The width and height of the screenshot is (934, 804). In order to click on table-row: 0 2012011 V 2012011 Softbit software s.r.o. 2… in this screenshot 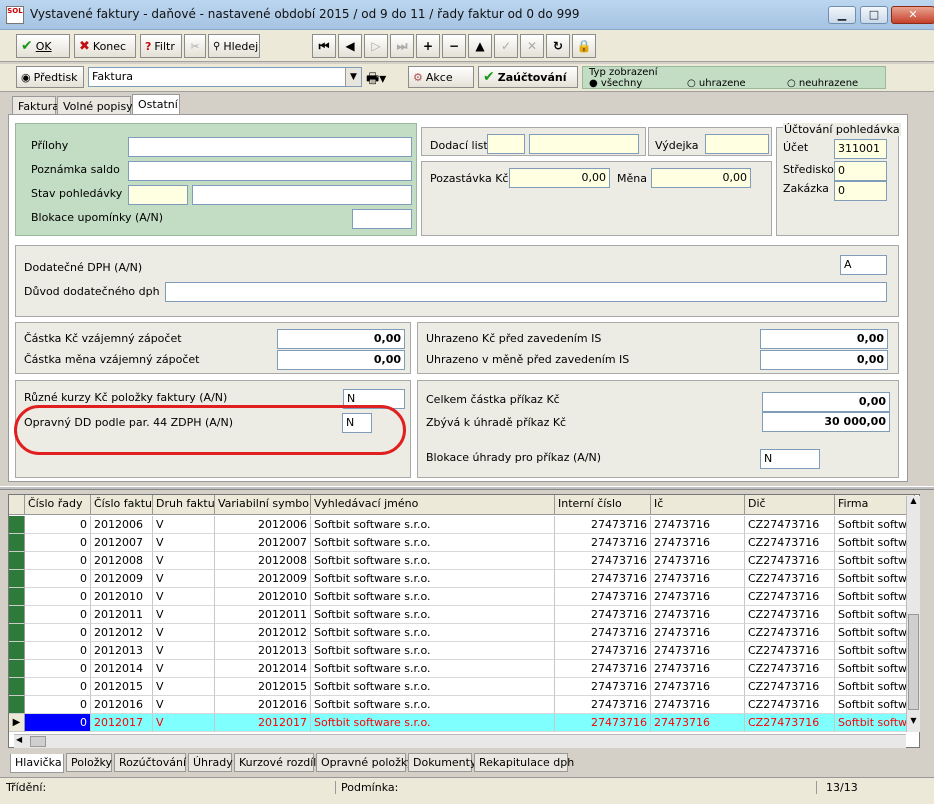, I will do `click(462, 615)`.